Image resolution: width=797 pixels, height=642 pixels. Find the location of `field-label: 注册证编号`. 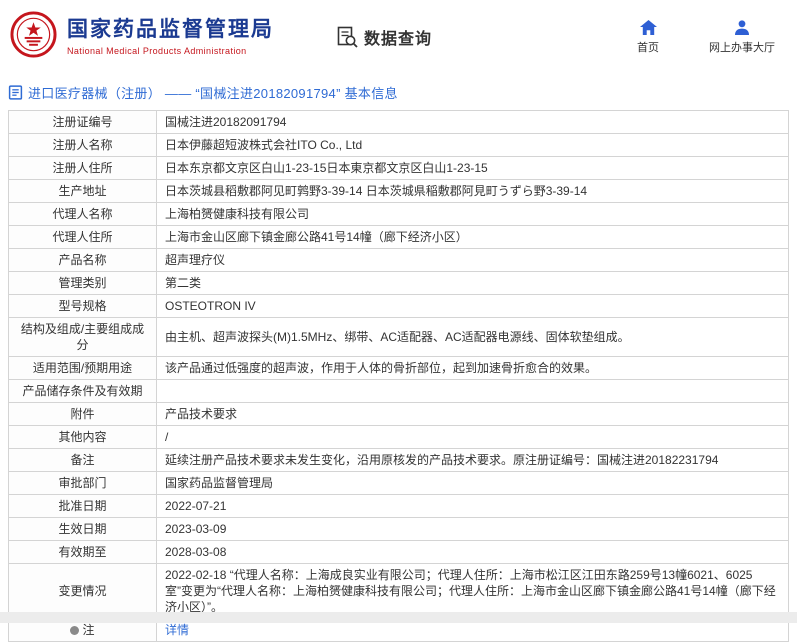

field-label: 注册证编号 is located at coordinates (82, 122).